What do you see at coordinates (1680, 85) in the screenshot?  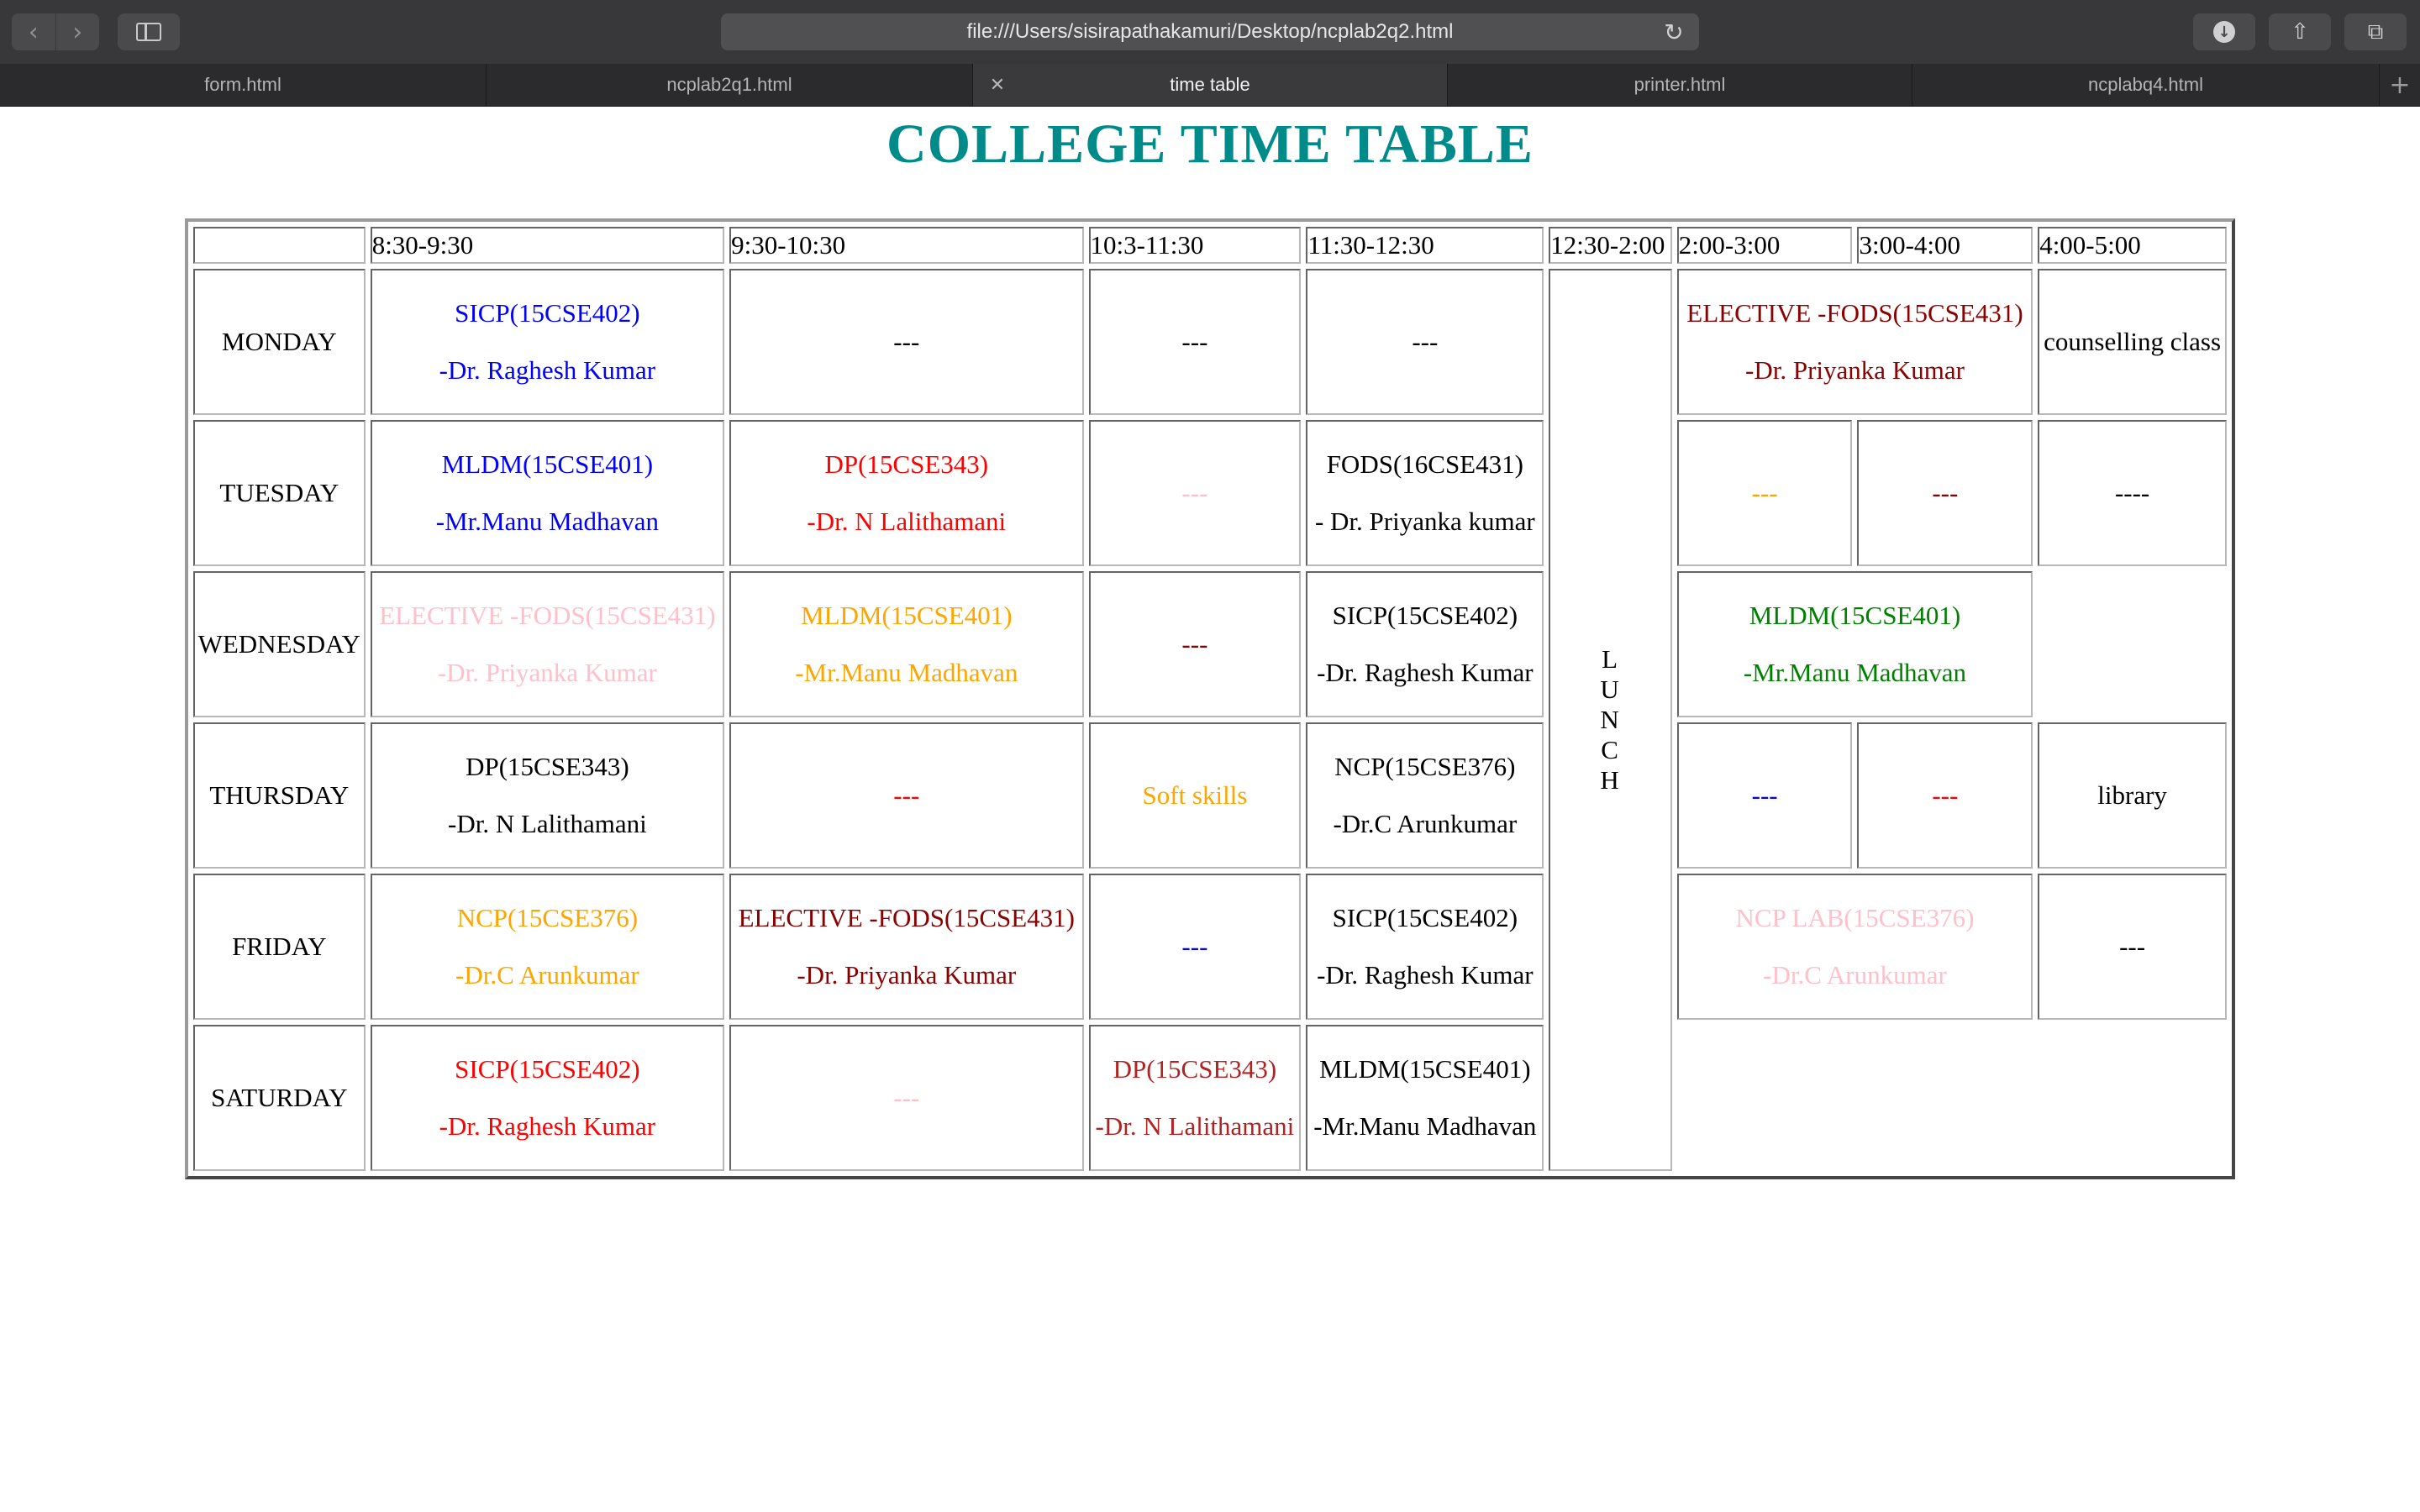 I see `tab-printer: printer.html` at bounding box center [1680, 85].